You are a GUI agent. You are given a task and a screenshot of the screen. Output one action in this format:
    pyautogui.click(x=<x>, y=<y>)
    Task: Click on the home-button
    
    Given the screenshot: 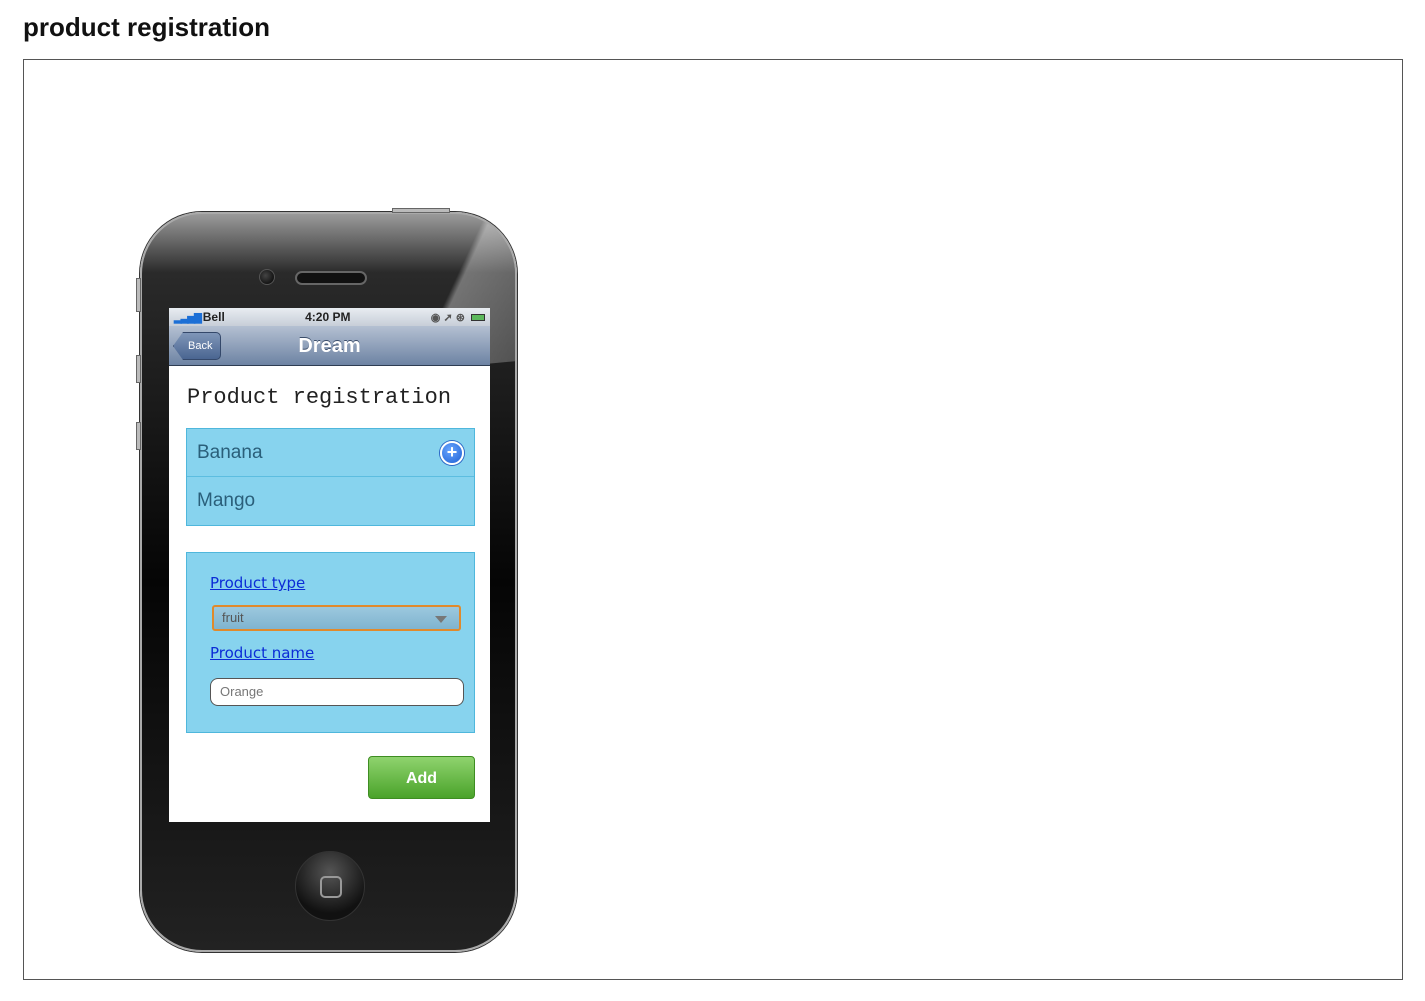 What is the action you would take?
    pyautogui.click(x=330, y=886)
    